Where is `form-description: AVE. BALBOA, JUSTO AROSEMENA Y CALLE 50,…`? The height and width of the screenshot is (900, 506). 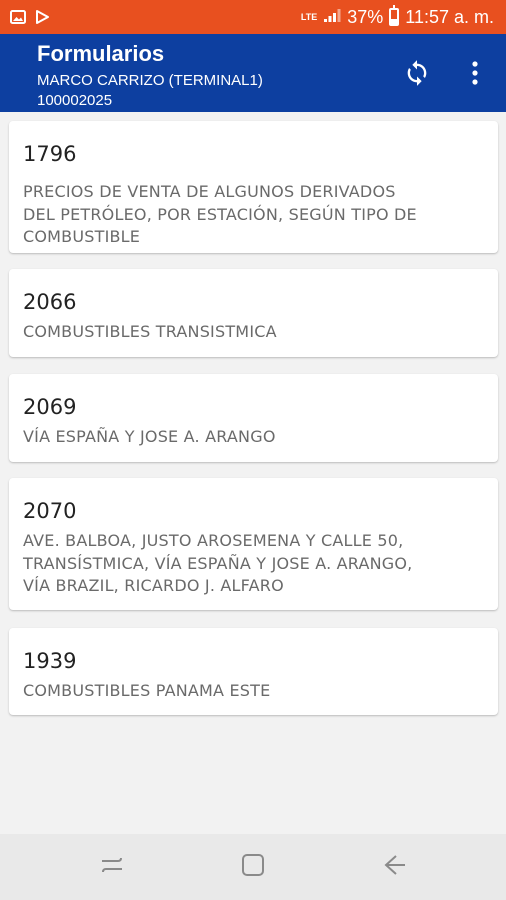
form-description: AVE. BALBOA, JUSTO AROSEMENA Y CALLE 50,… is located at coordinates (251, 564).